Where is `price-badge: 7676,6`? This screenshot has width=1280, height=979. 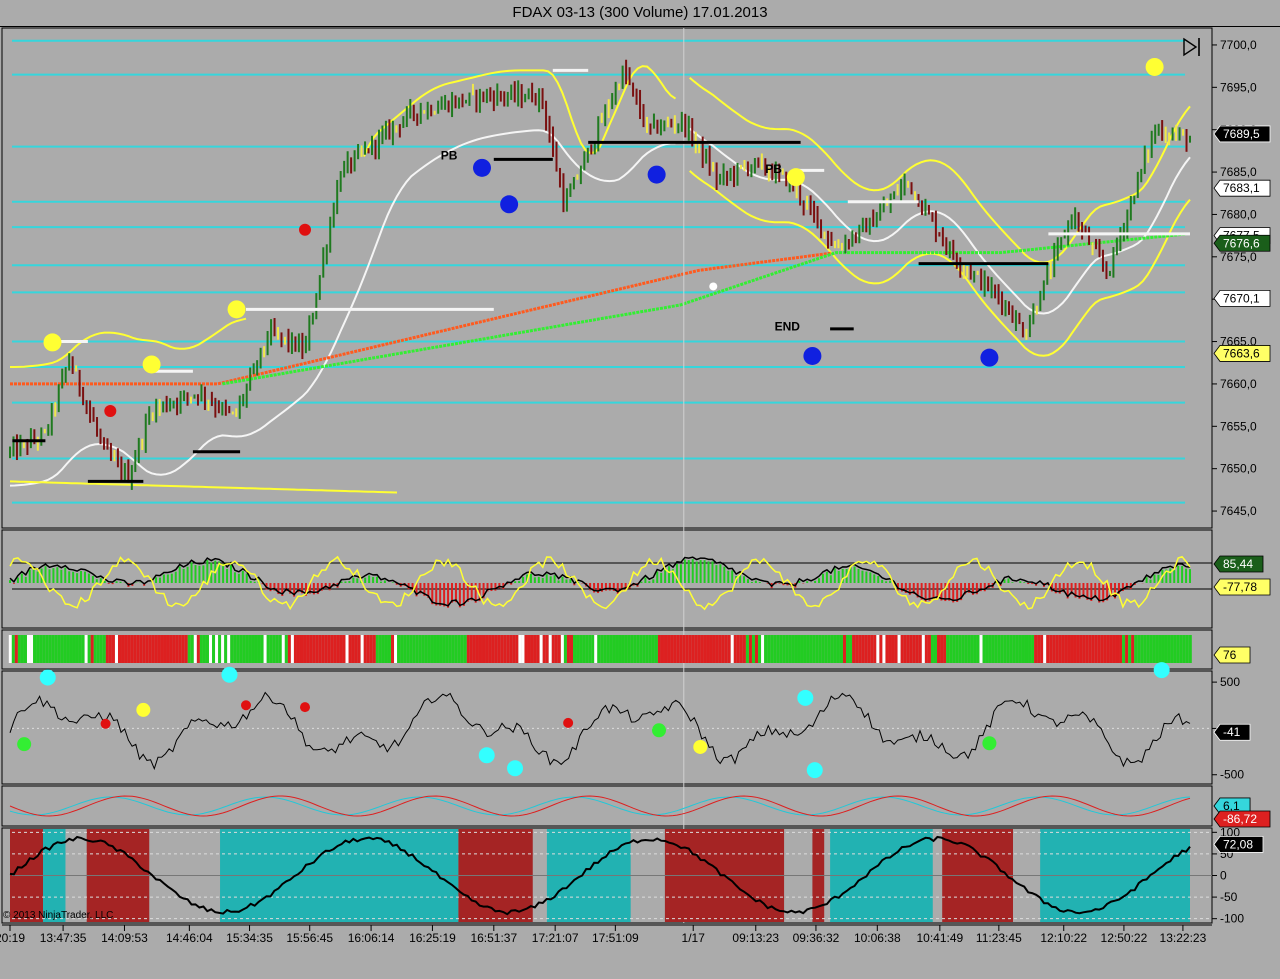
price-badge: 7676,6 is located at coordinates (1241, 243).